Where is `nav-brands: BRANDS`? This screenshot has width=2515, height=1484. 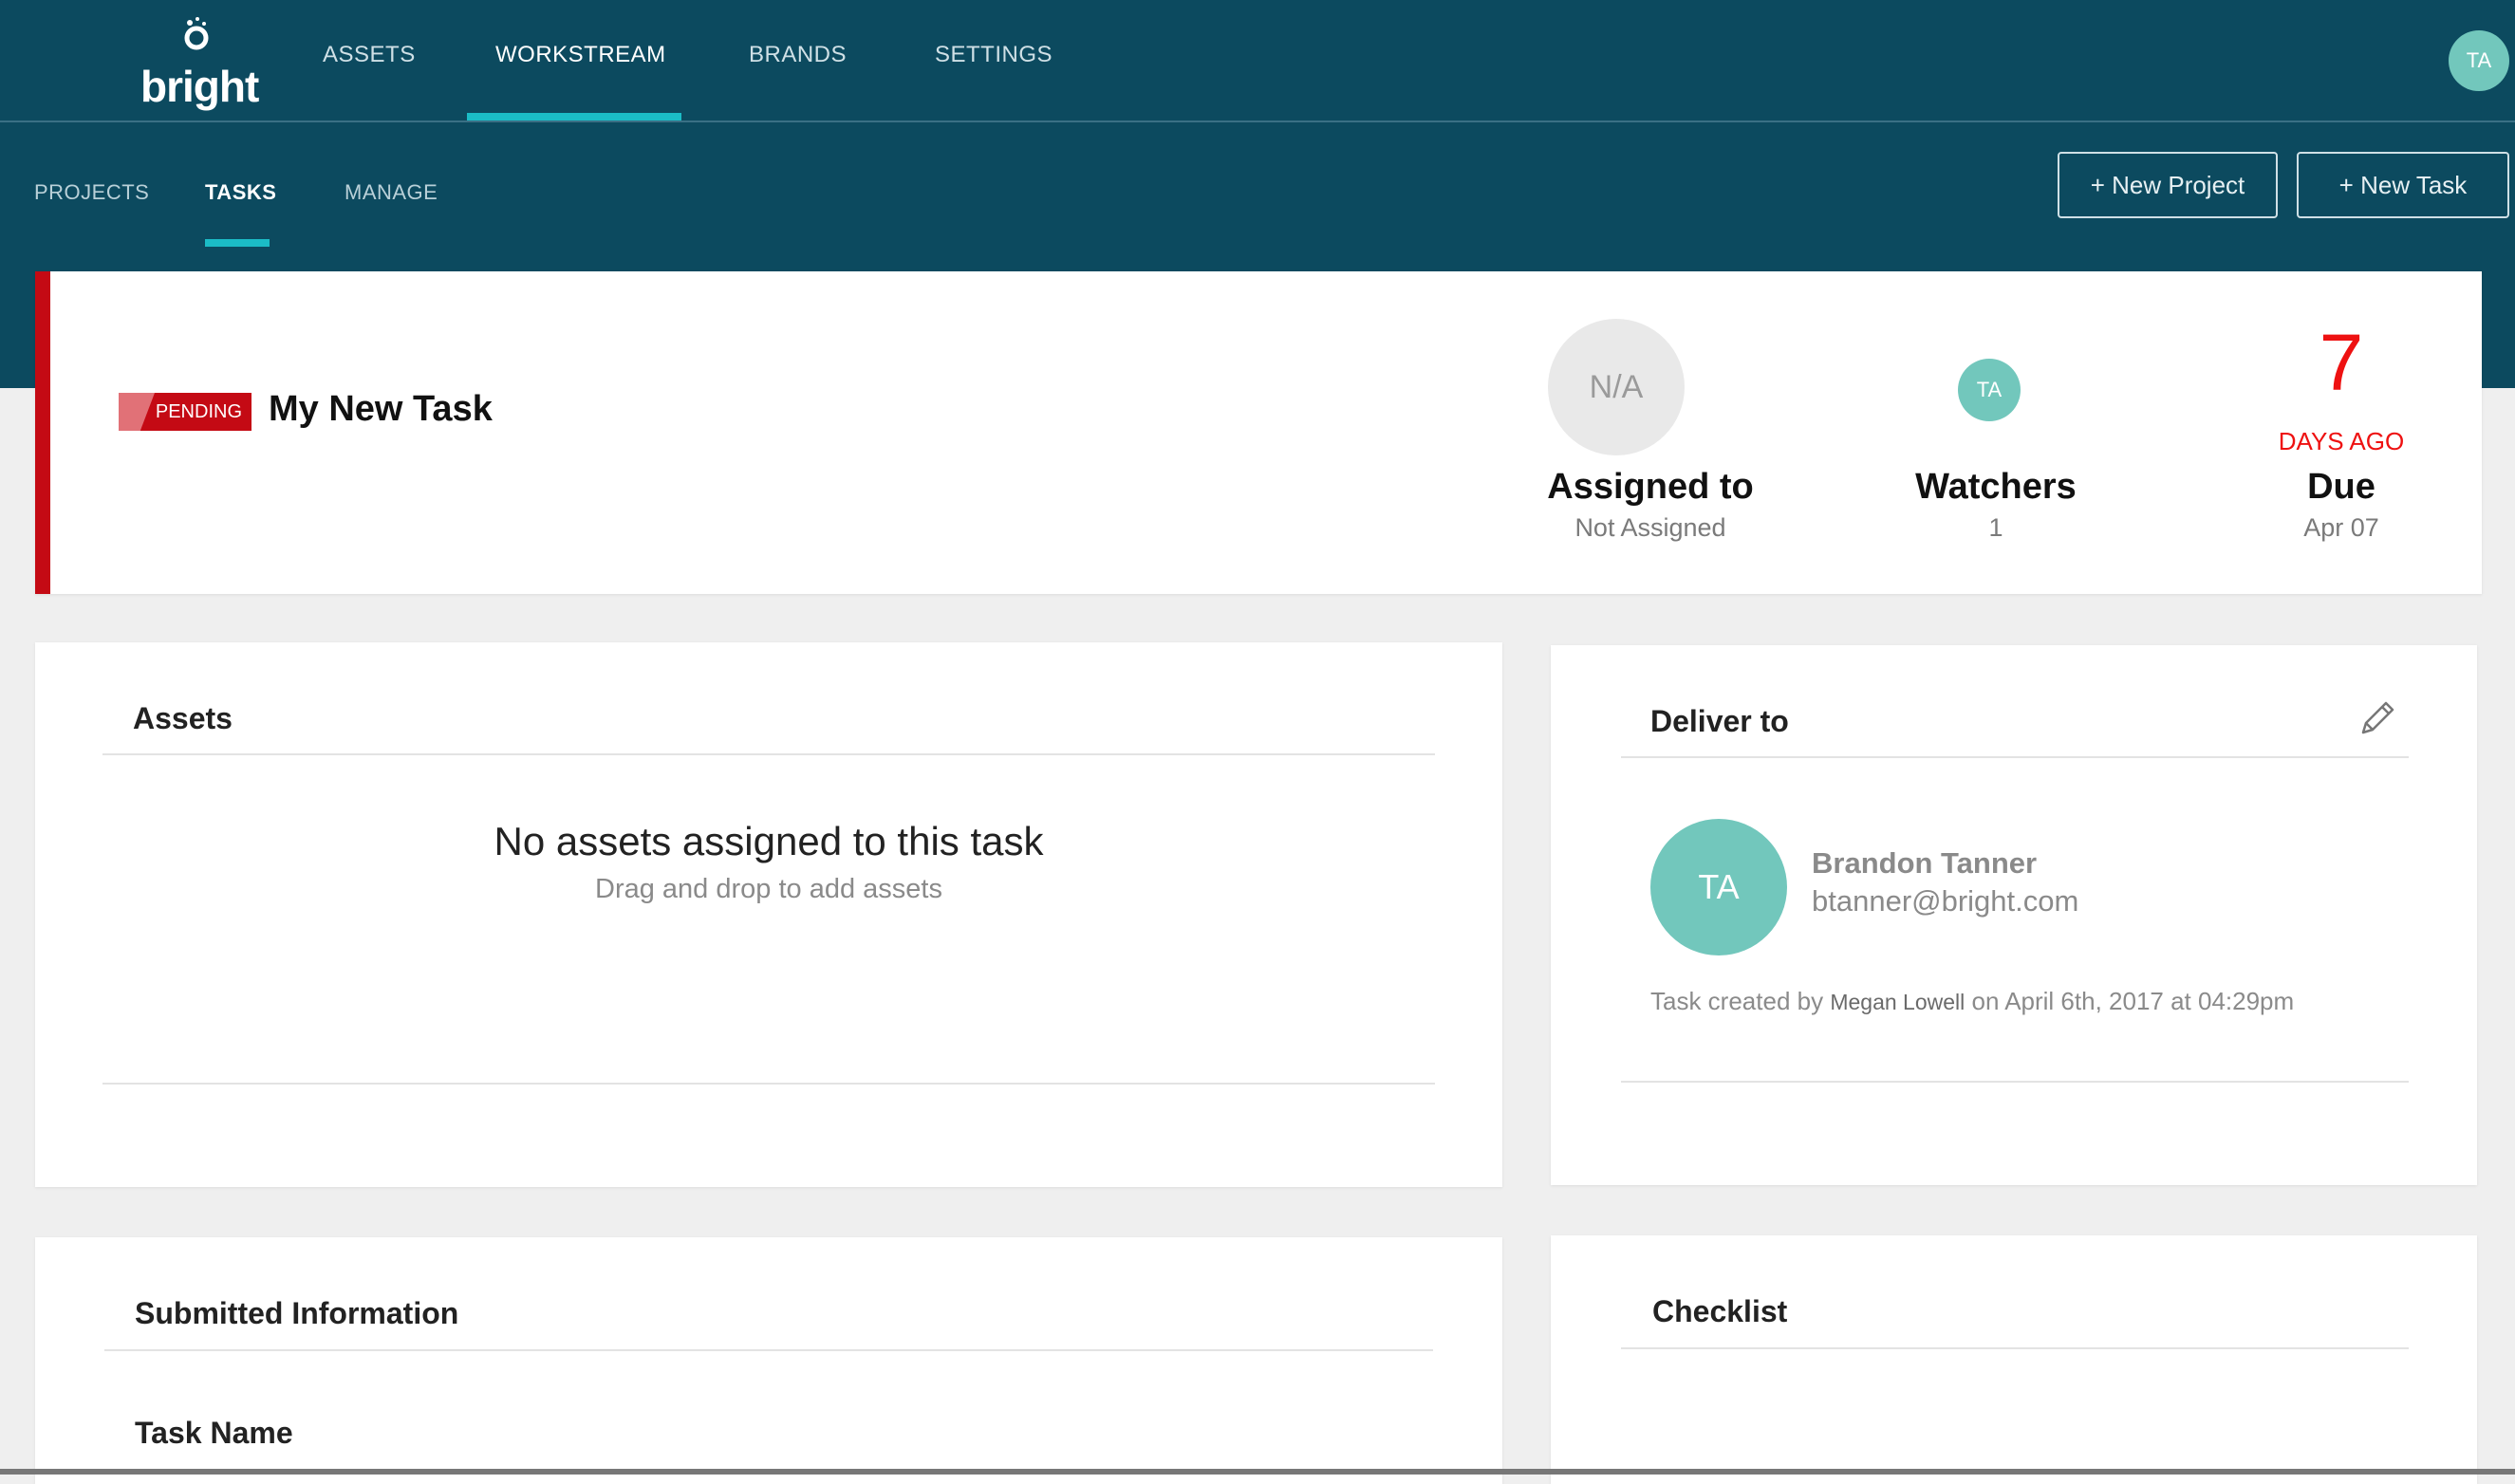
nav-brands: BRANDS is located at coordinates (798, 55).